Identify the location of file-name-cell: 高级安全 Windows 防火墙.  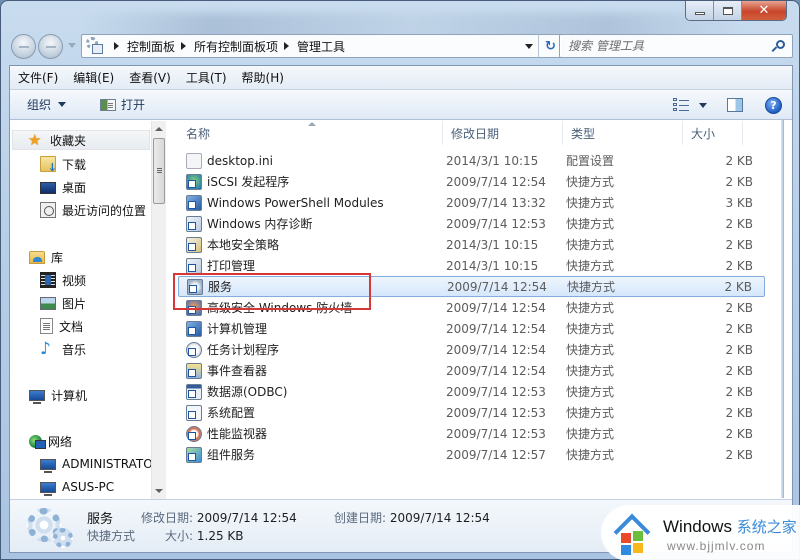
(269, 307).